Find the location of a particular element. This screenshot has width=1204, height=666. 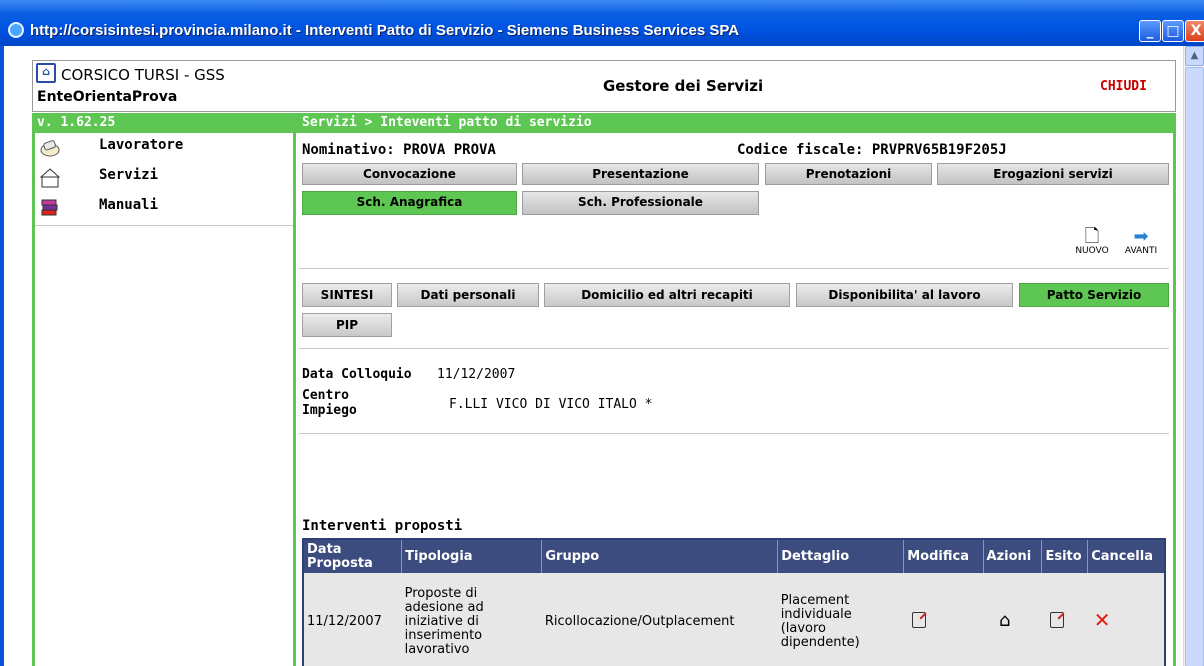

vertical-scrollbar: ▲ is located at coordinates (1193, 356).